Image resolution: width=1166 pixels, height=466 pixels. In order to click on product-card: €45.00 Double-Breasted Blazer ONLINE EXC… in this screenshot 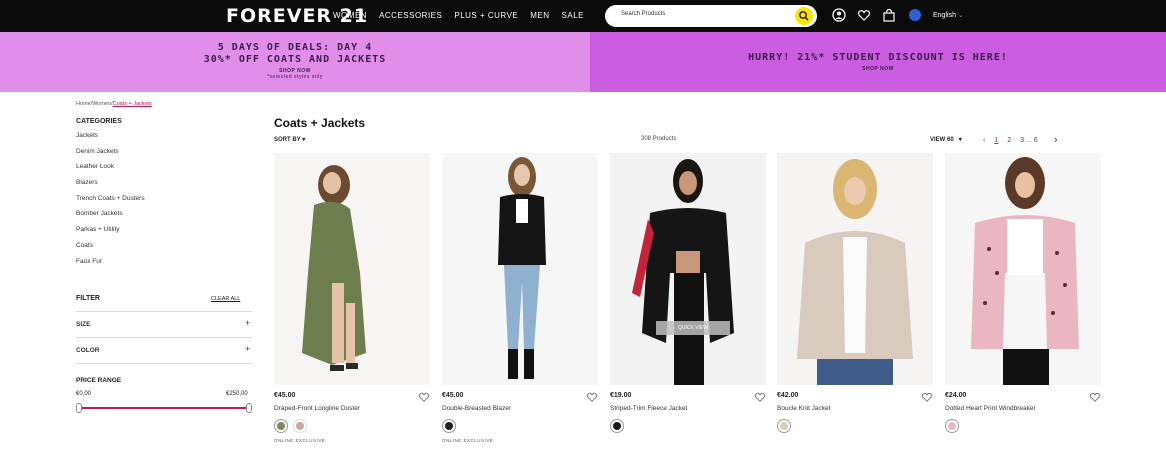, I will do `click(520, 303)`.